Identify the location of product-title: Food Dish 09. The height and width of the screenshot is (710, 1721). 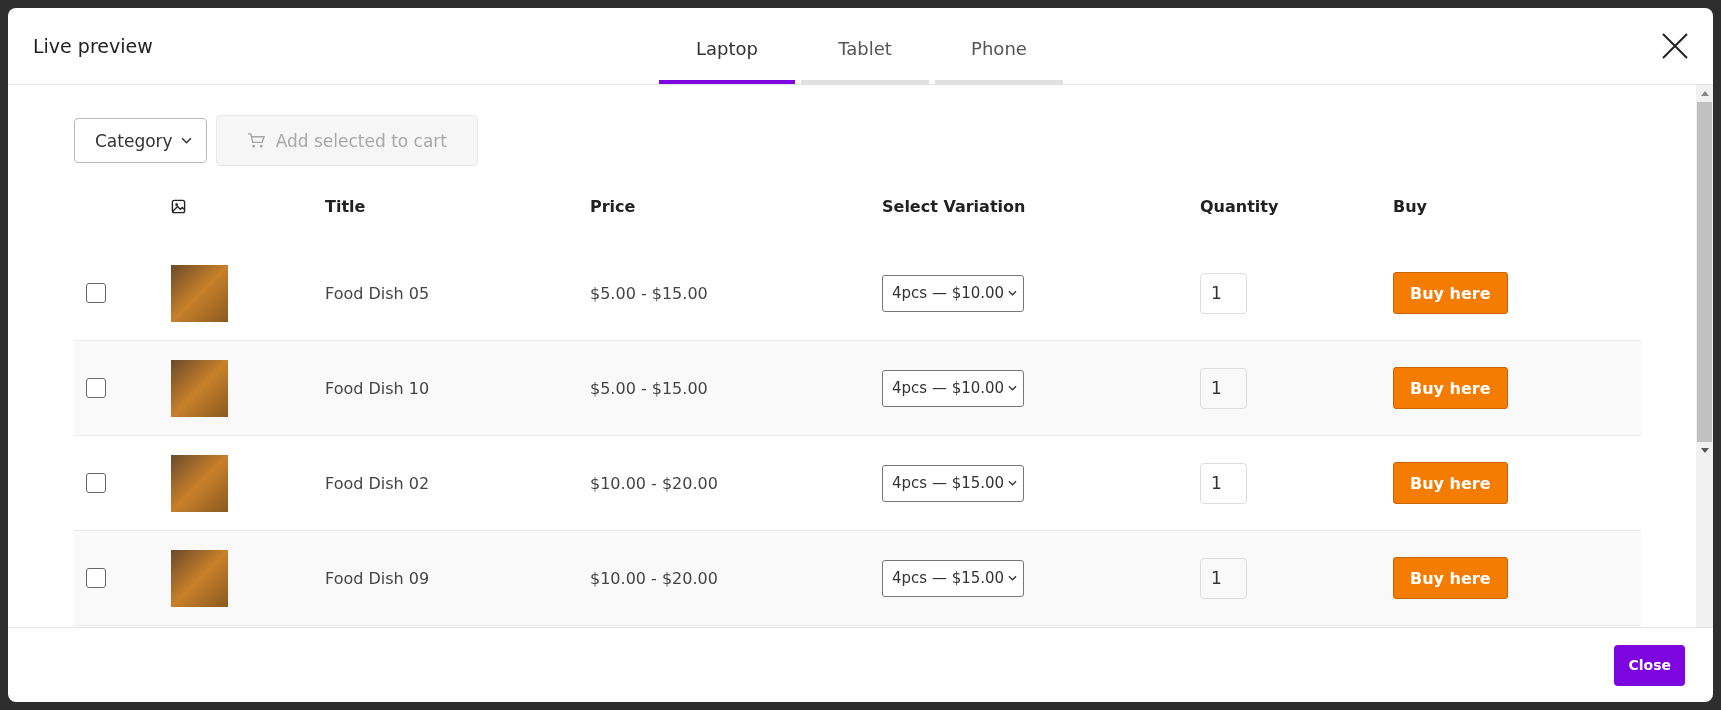
(378, 578).